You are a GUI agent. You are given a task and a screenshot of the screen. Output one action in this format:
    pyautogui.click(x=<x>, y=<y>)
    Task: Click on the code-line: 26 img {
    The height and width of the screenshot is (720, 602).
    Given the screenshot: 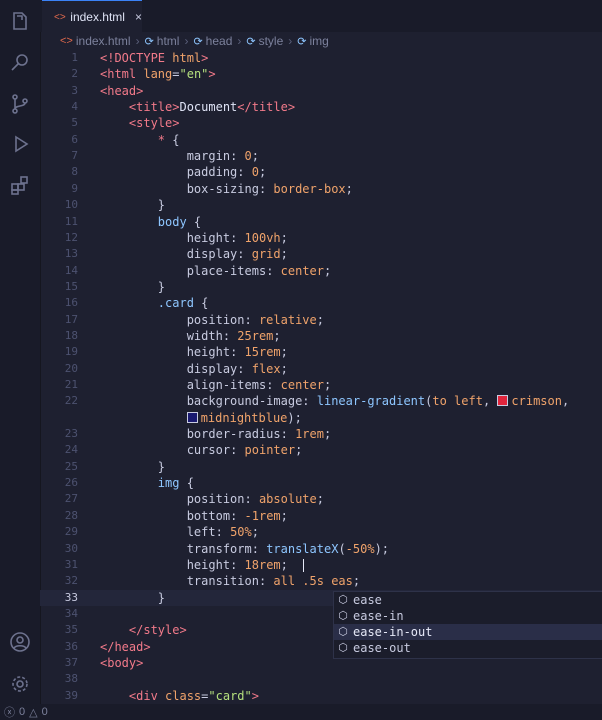 What is the action you would take?
    pyautogui.click(x=321, y=483)
    